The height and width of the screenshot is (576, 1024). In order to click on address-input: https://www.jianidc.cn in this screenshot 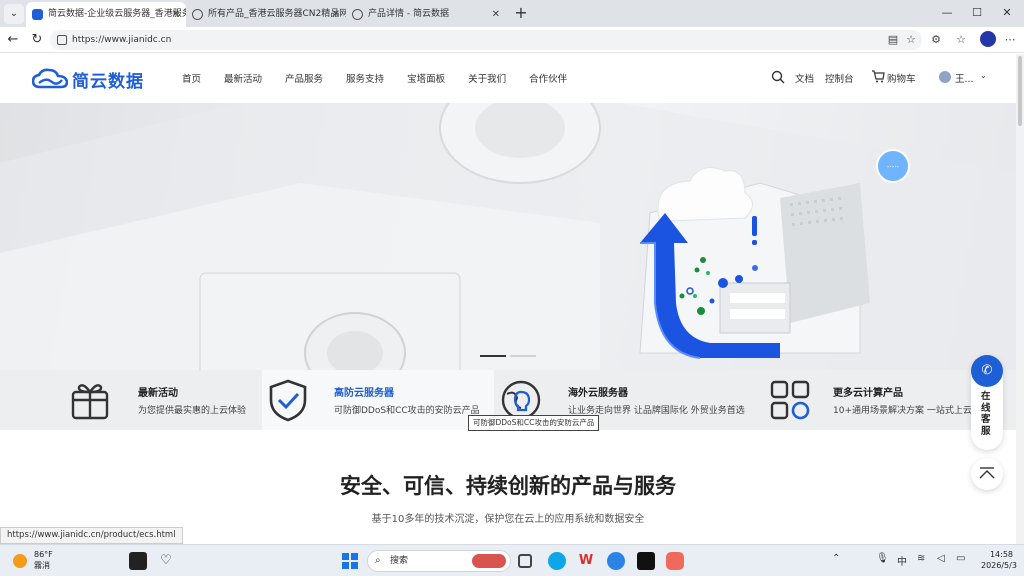, I will do `click(486, 40)`.